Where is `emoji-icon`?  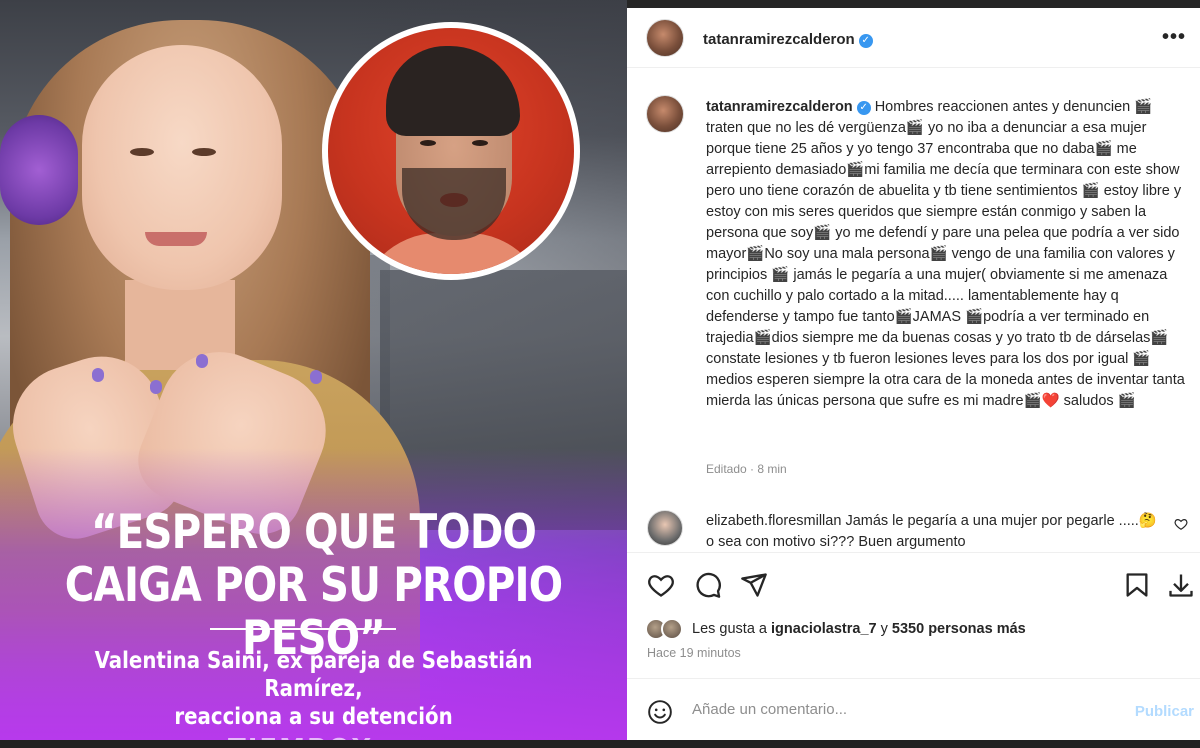
emoji-icon is located at coordinates (660, 712).